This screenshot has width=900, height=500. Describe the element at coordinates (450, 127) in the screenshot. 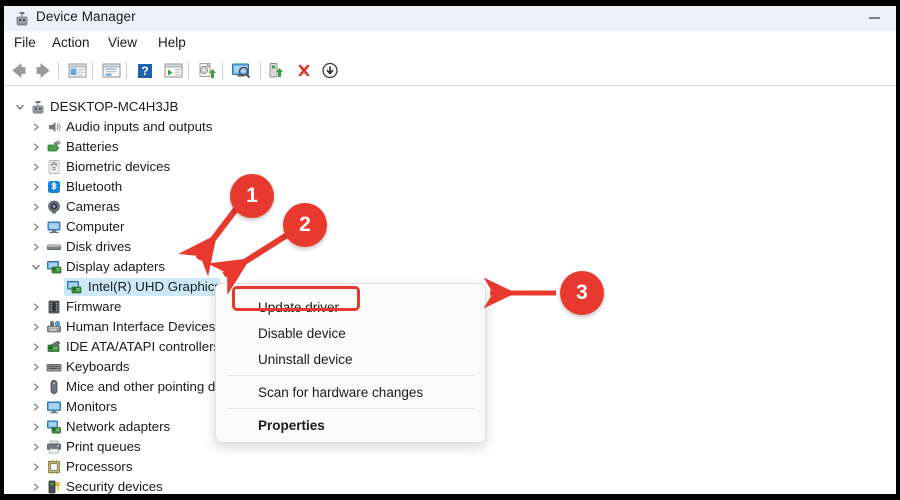

I see `tree-row-audio: Audio inputs and outputs` at that location.